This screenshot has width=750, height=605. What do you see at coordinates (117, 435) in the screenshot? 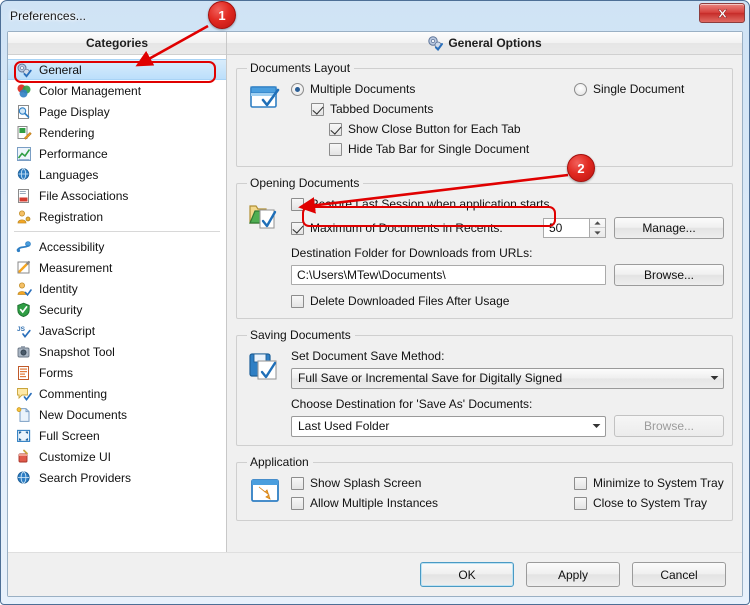
I see `sidebar-item-full-screen: Full Screen` at bounding box center [117, 435].